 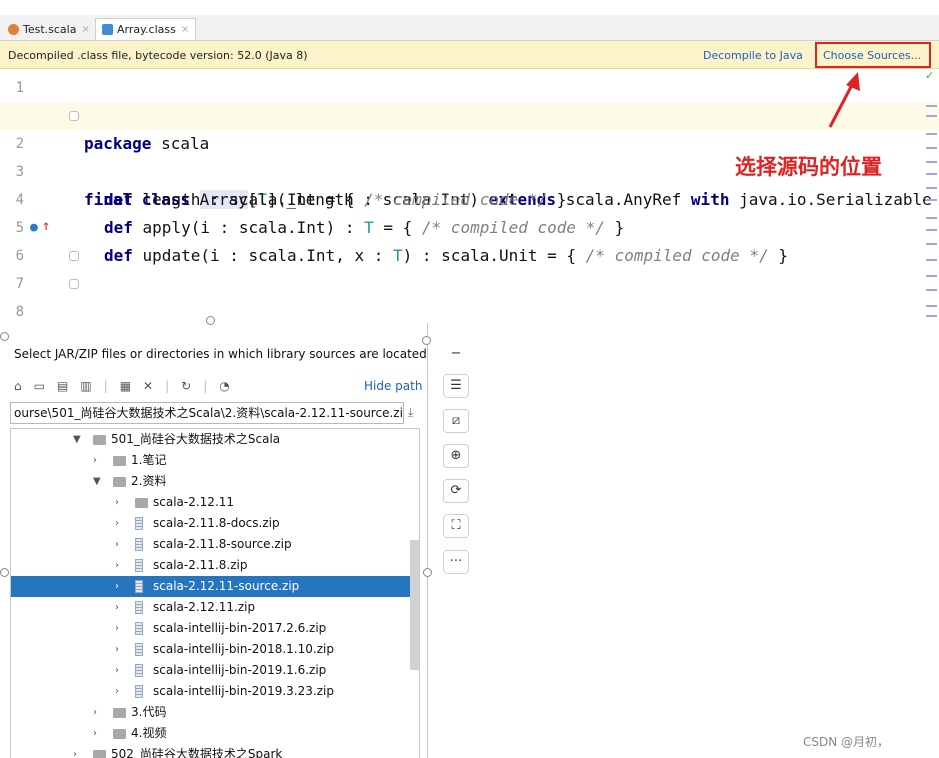 I want to click on hide-path-link: Hide path, so click(x=393, y=386).